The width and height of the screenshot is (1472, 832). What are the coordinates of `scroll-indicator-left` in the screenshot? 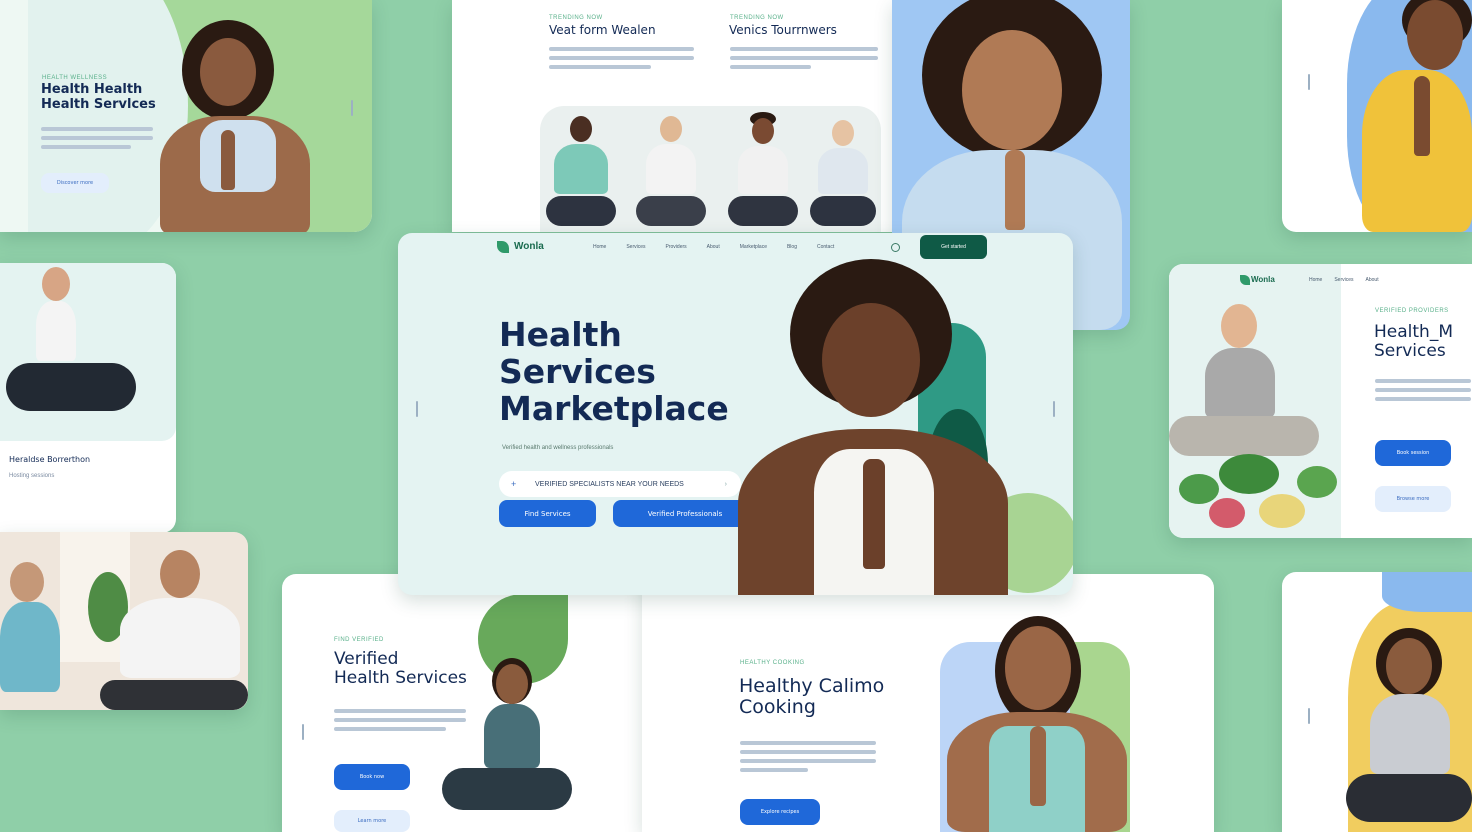 It's located at (417, 409).